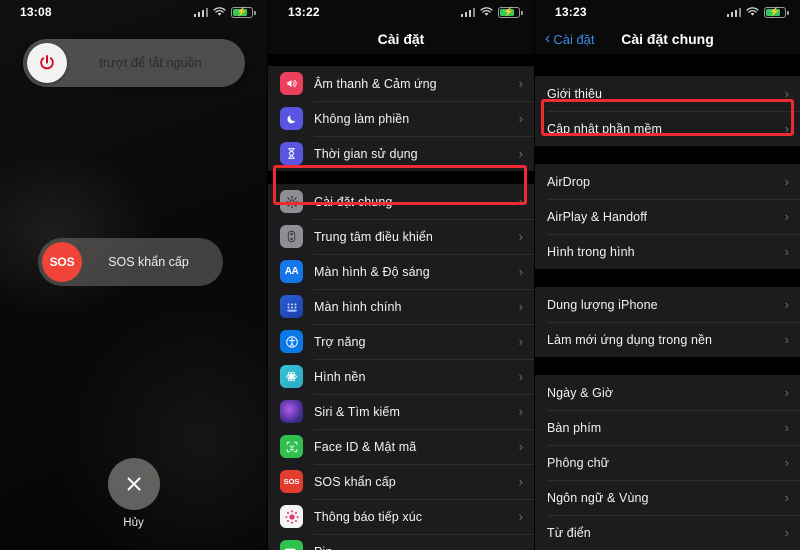 This screenshot has height=550, width=800. Describe the element at coordinates (291, 83) in the screenshot. I see `speaker-icon` at that location.